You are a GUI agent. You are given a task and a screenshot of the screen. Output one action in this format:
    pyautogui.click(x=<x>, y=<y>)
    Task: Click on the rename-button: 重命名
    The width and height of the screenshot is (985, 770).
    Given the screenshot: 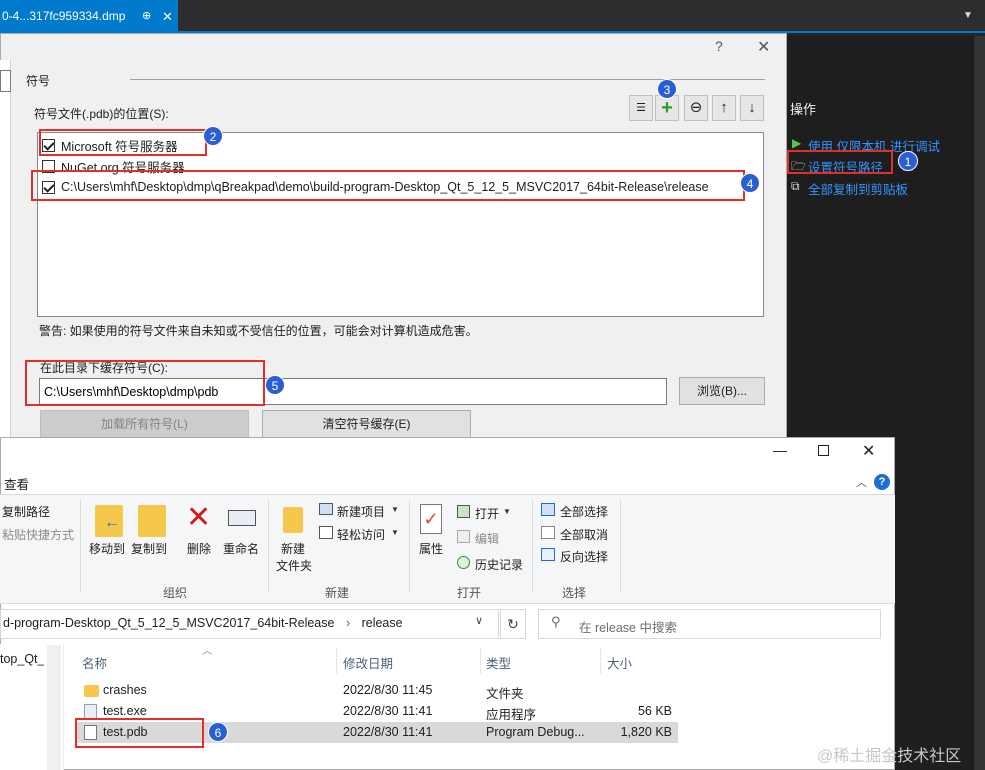 What is the action you would take?
    pyautogui.click(x=241, y=548)
    